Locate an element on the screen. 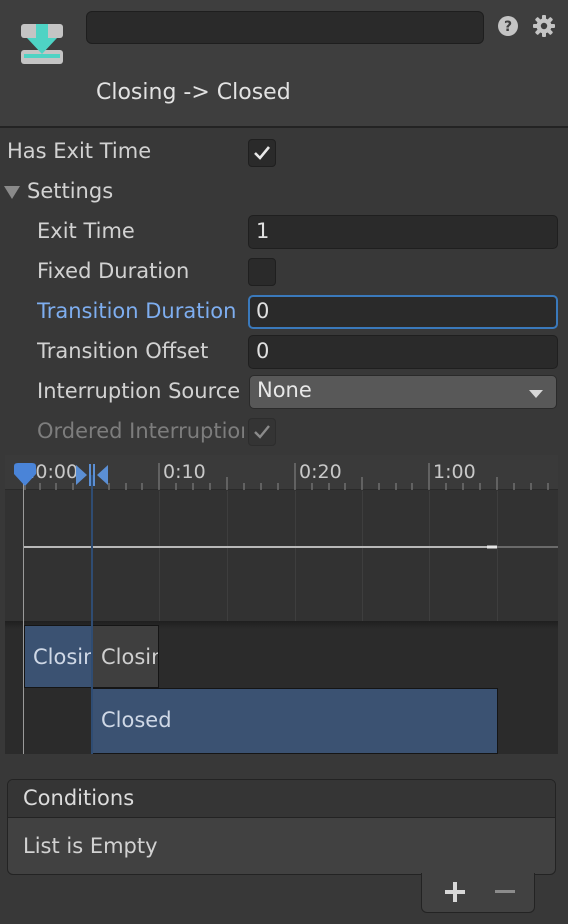  add-condition-button is located at coordinates (455, 892).